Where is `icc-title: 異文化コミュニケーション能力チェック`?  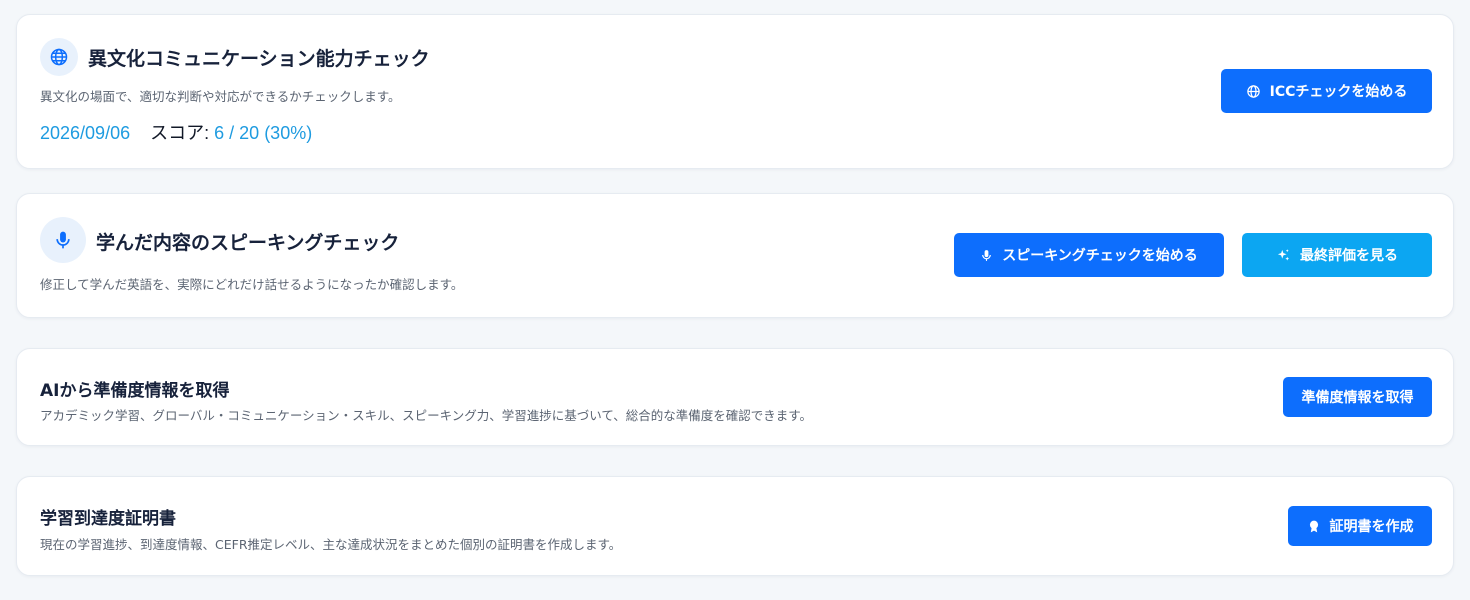
icc-title: 異文化コミュニケーション能力チェック is located at coordinates (259, 59).